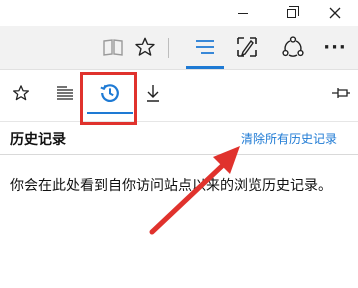  I want to click on share-icon, so click(293, 46).